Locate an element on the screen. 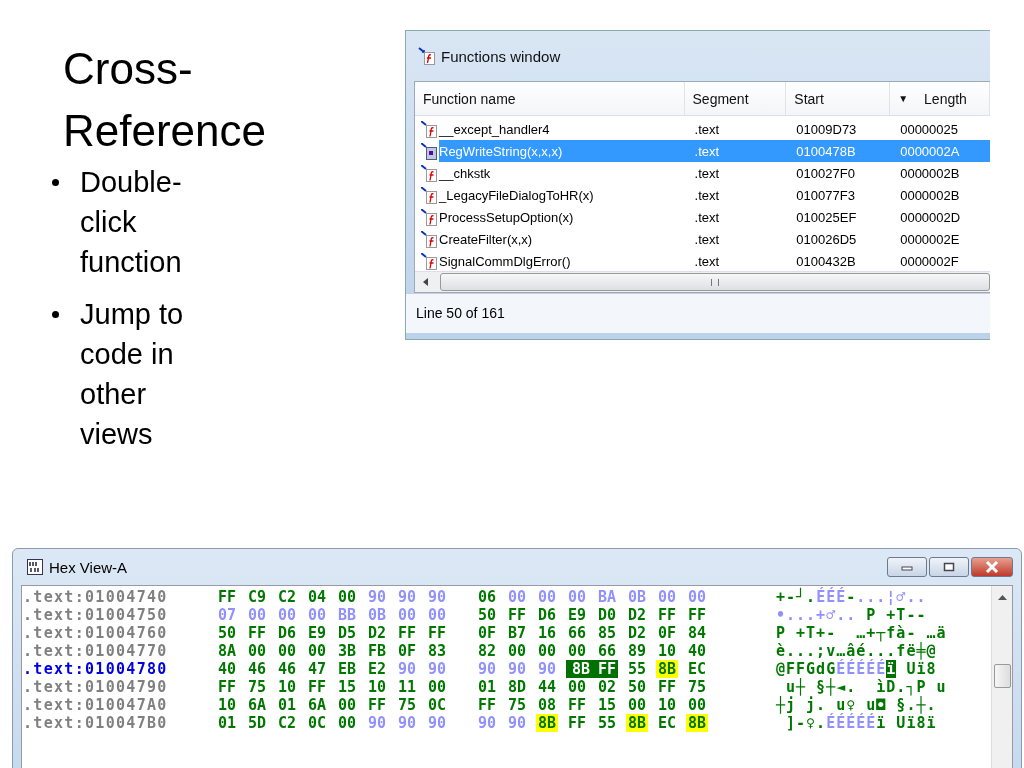 This screenshot has height=768, width=1024. function-row: CreateFilter(x,x) .text 010026D5 0000002E is located at coordinates (702, 239).